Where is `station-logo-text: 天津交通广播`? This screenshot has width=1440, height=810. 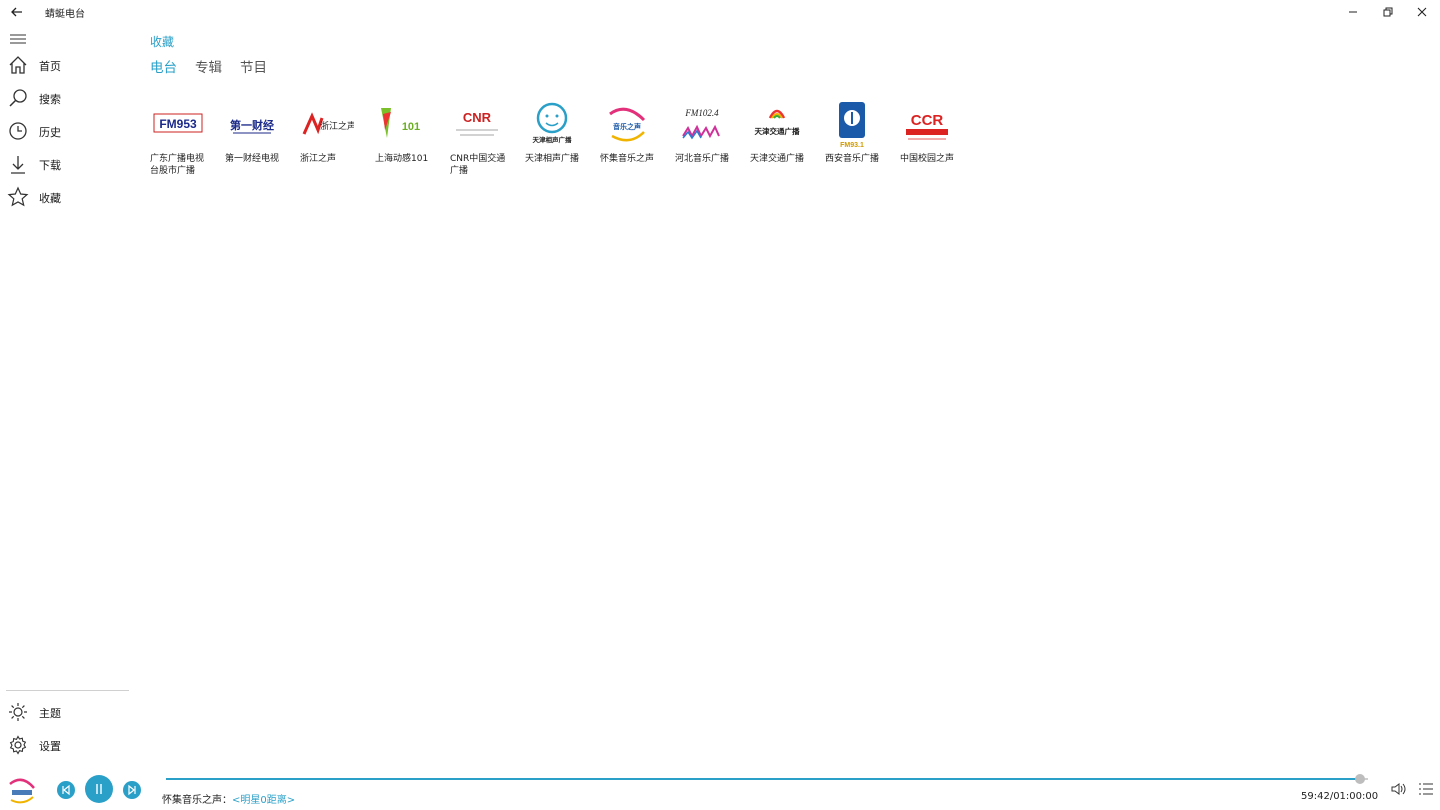 station-logo-text: 天津交通广播 is located at coordinates (777, 131).